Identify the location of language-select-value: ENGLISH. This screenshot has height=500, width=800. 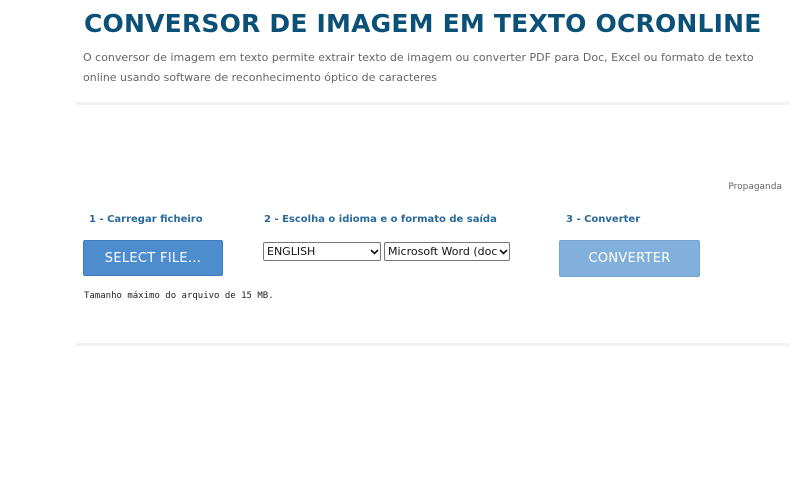
(291, 251).